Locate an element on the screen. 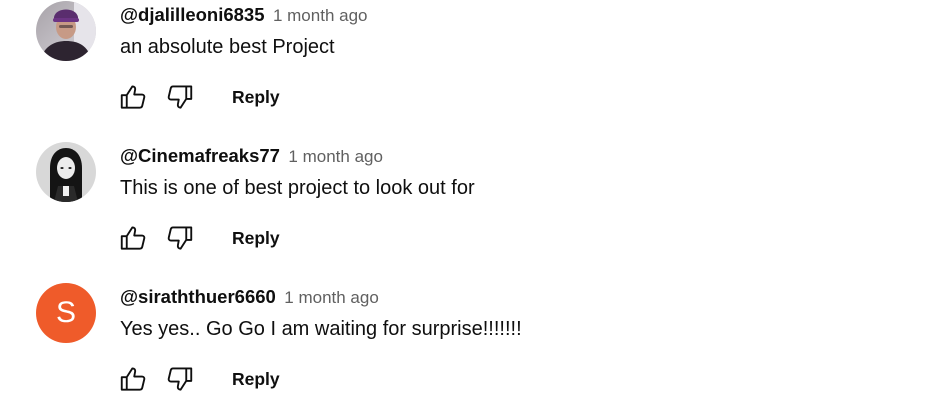 This screenshot has width=931, height=413. comment-author: @djalilleoni6835 is located at coordinates (192, 14).